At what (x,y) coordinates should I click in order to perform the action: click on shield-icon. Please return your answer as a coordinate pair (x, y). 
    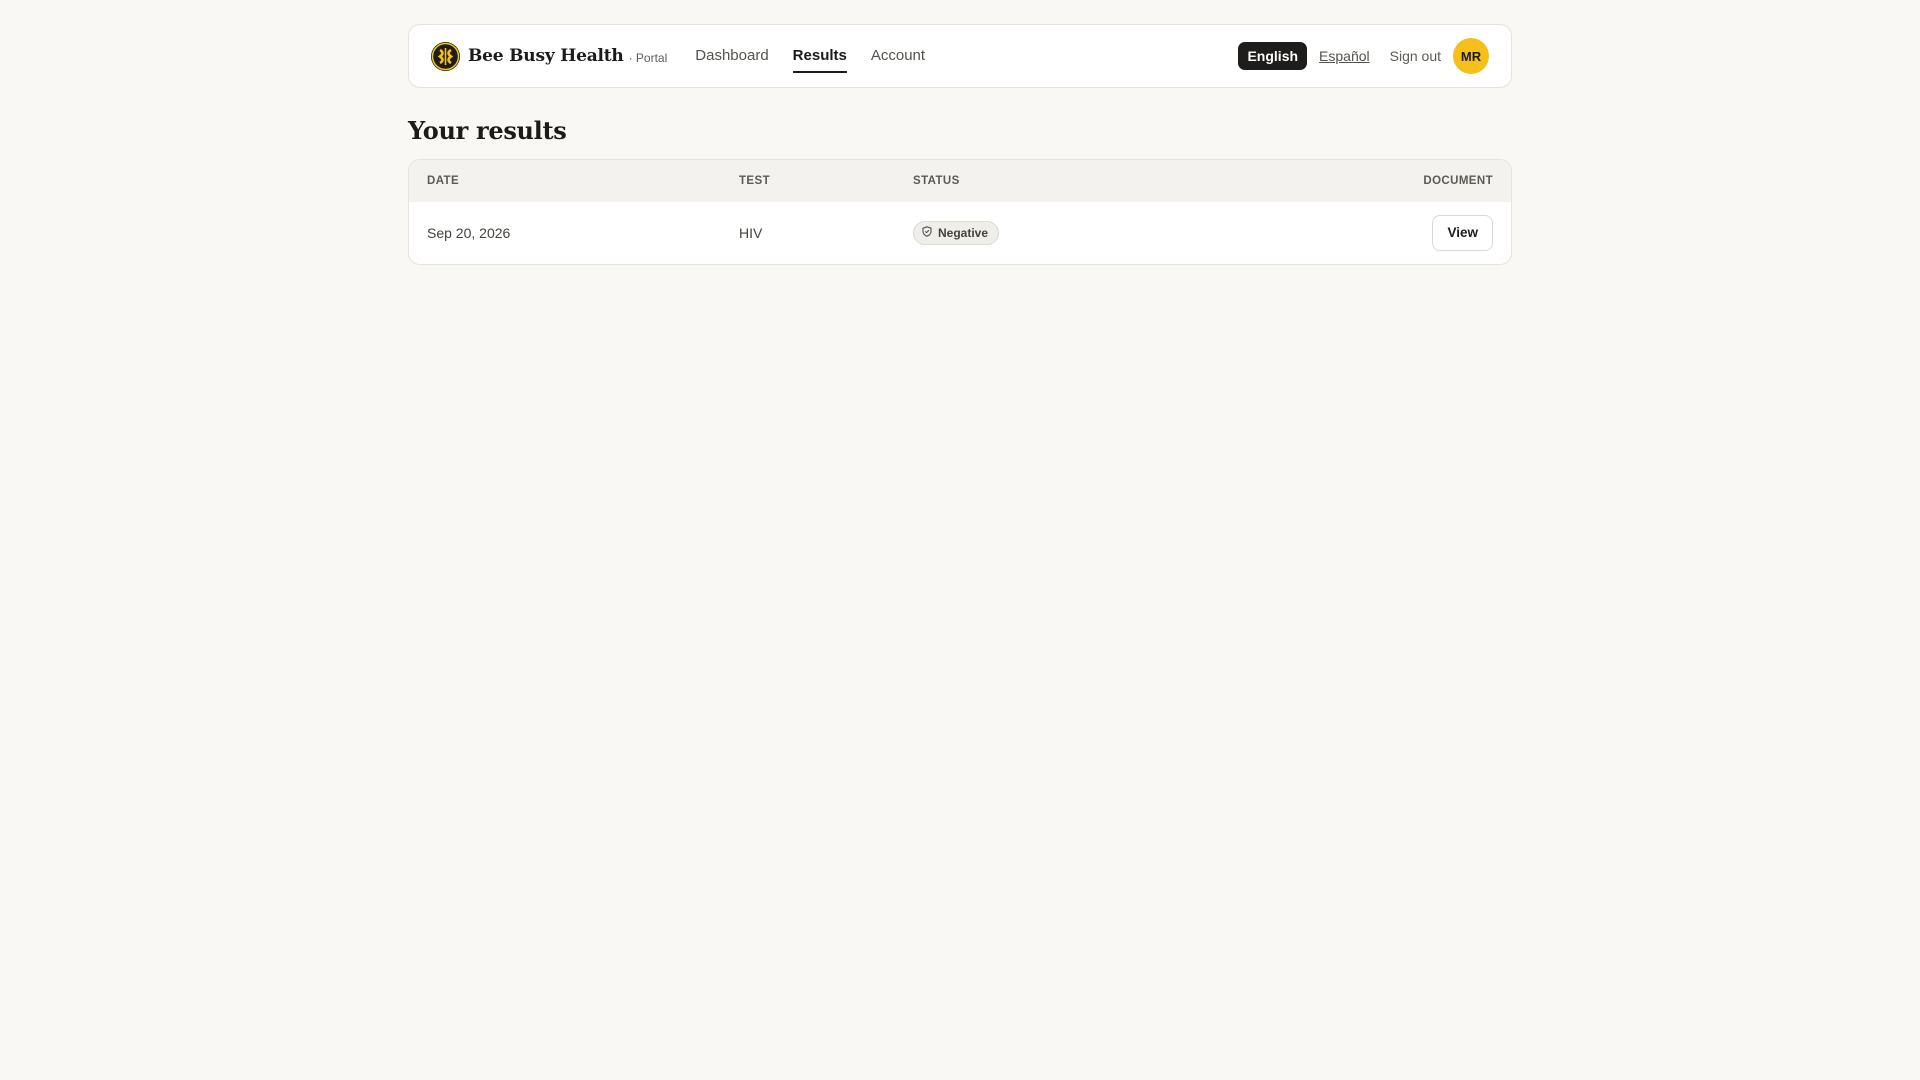
    Looking at the image, I should click on (927, 233).